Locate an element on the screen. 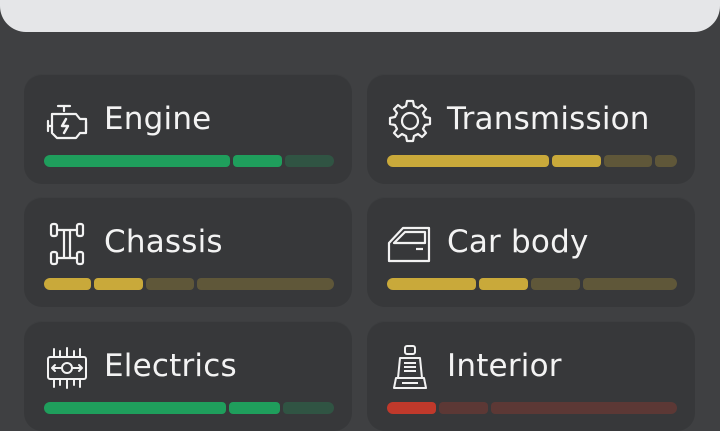 The height and width of the screenshot is (431, 720). system-card-engine: Engine is located at coordinates (188, 129).